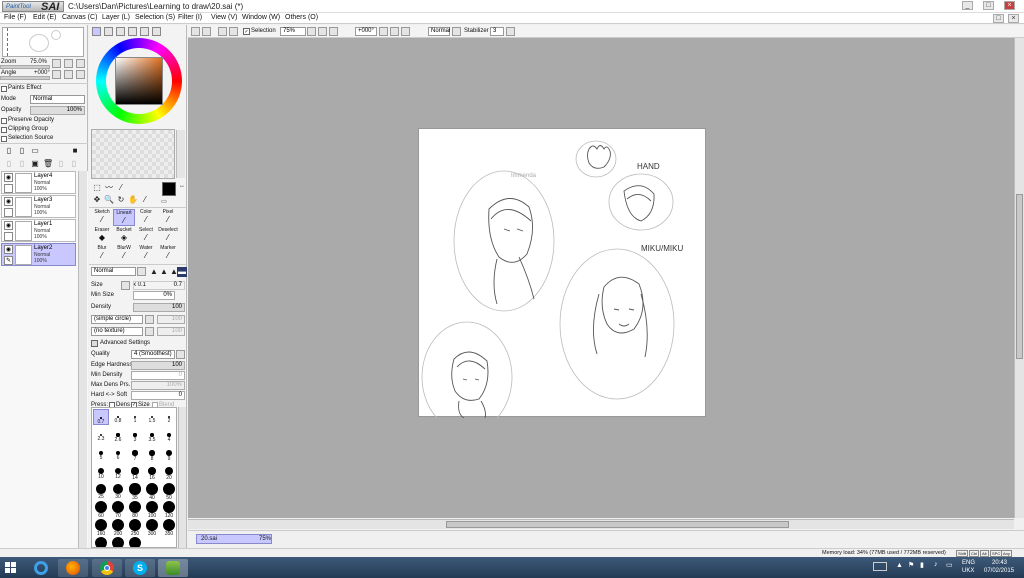 The height and width of the screenshot is (578, 1024). What do you see at coordinates (141, 271) in the screenshot?
I see `blend-dropdown-button` at bounding box center [141, 271].